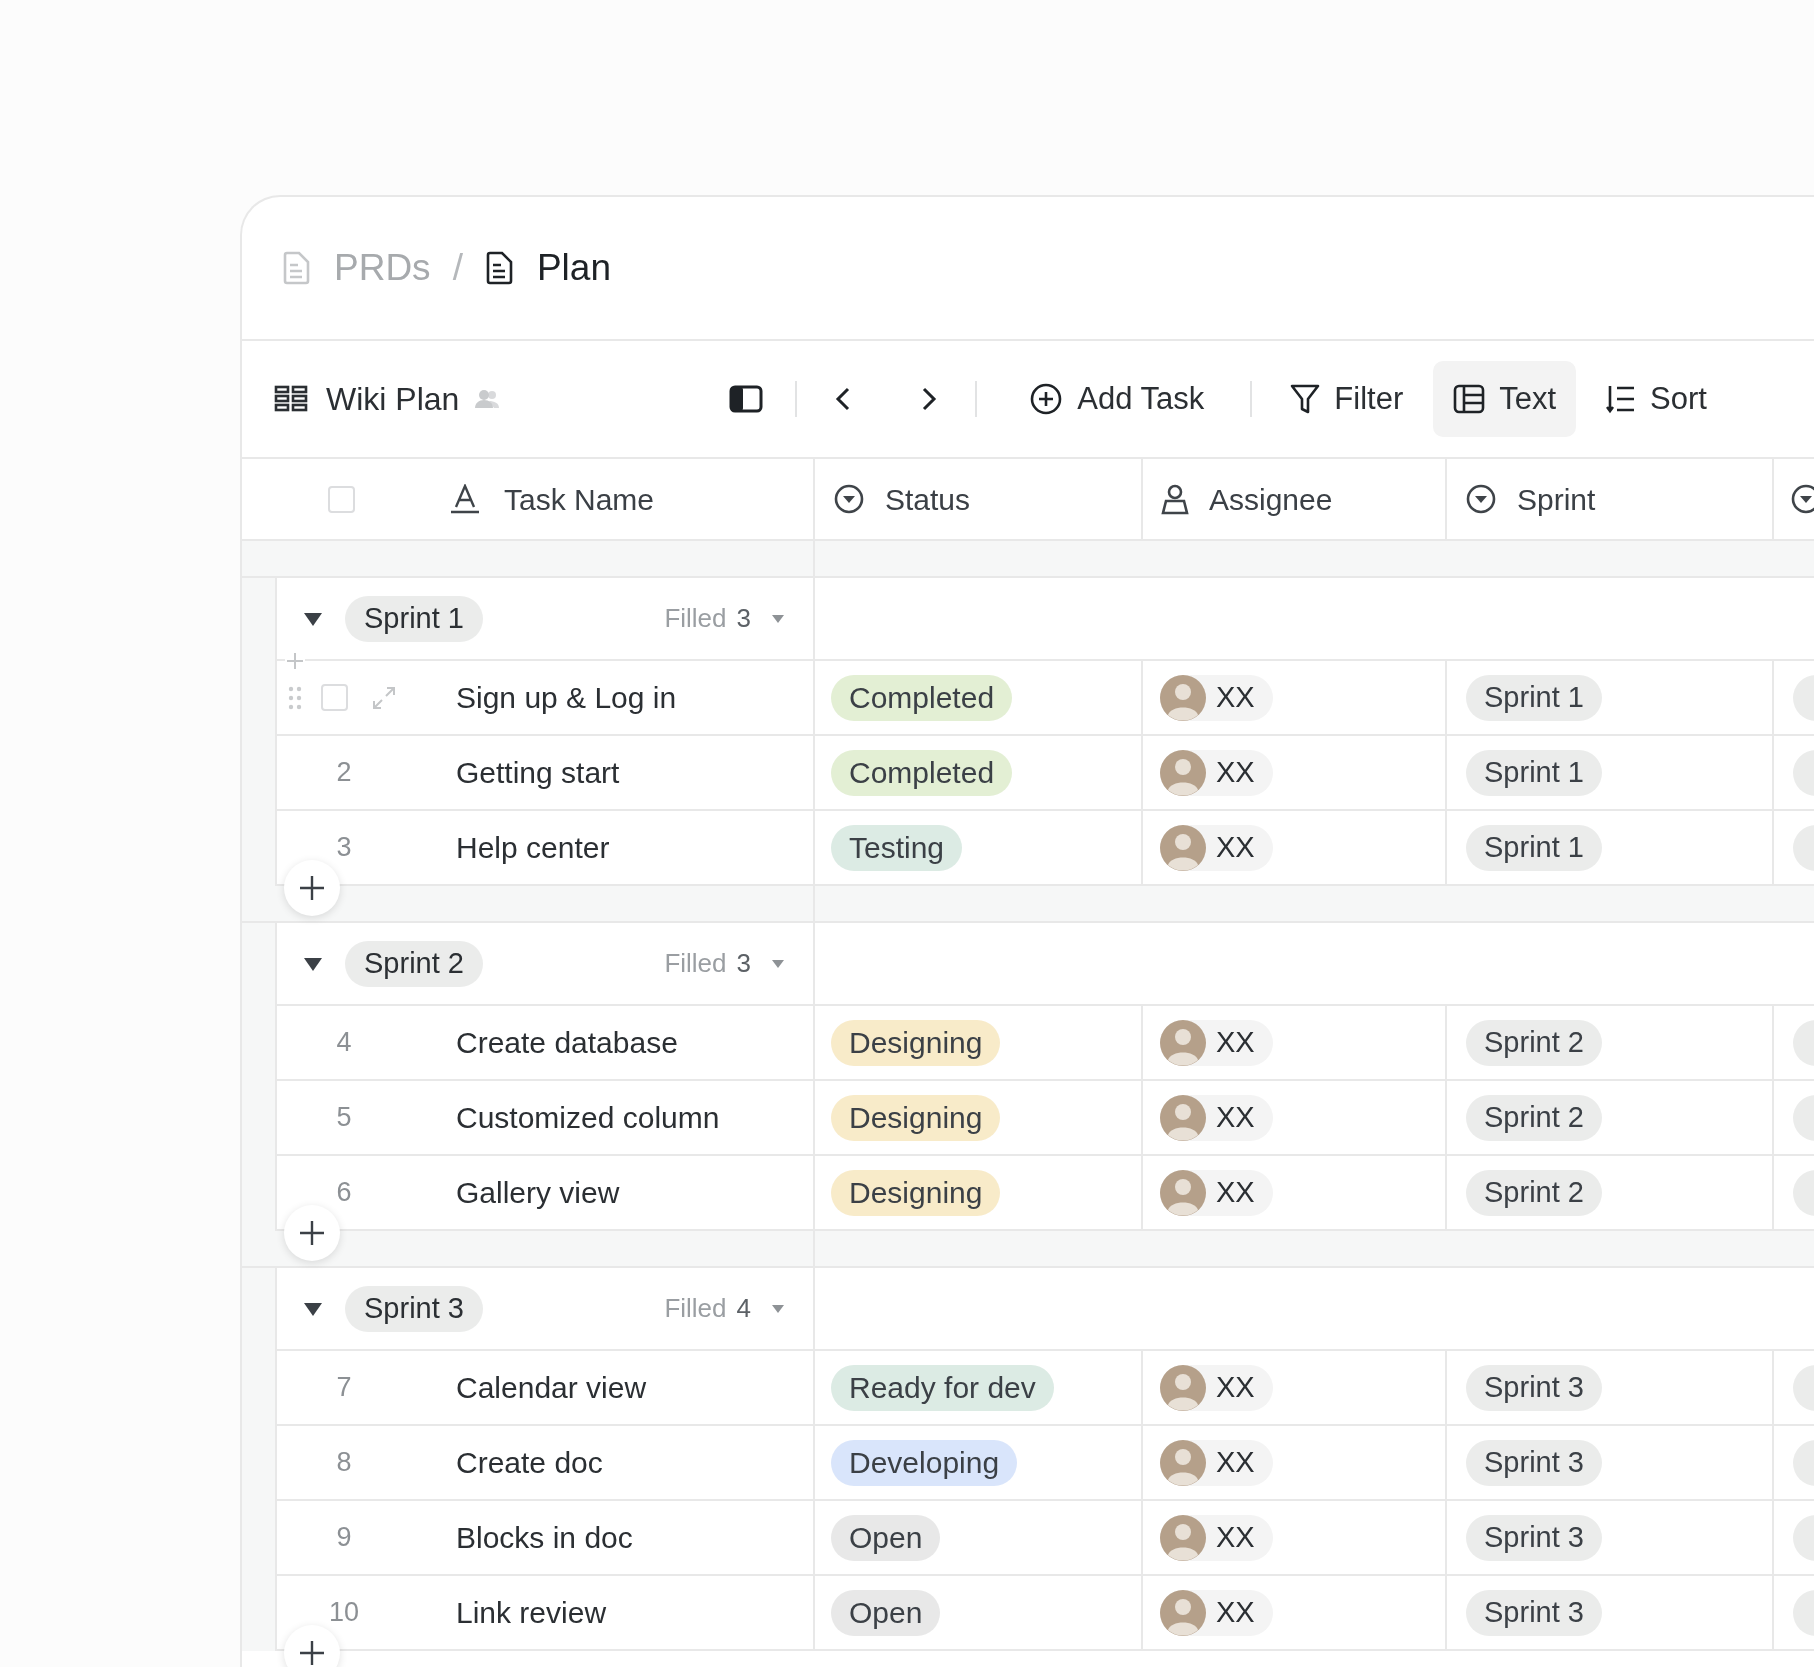 This screenshot has height=1667, width=1814. Describe the element at coordinates (1621, 399) in the screenshot. I see `sort-icon` at that location.